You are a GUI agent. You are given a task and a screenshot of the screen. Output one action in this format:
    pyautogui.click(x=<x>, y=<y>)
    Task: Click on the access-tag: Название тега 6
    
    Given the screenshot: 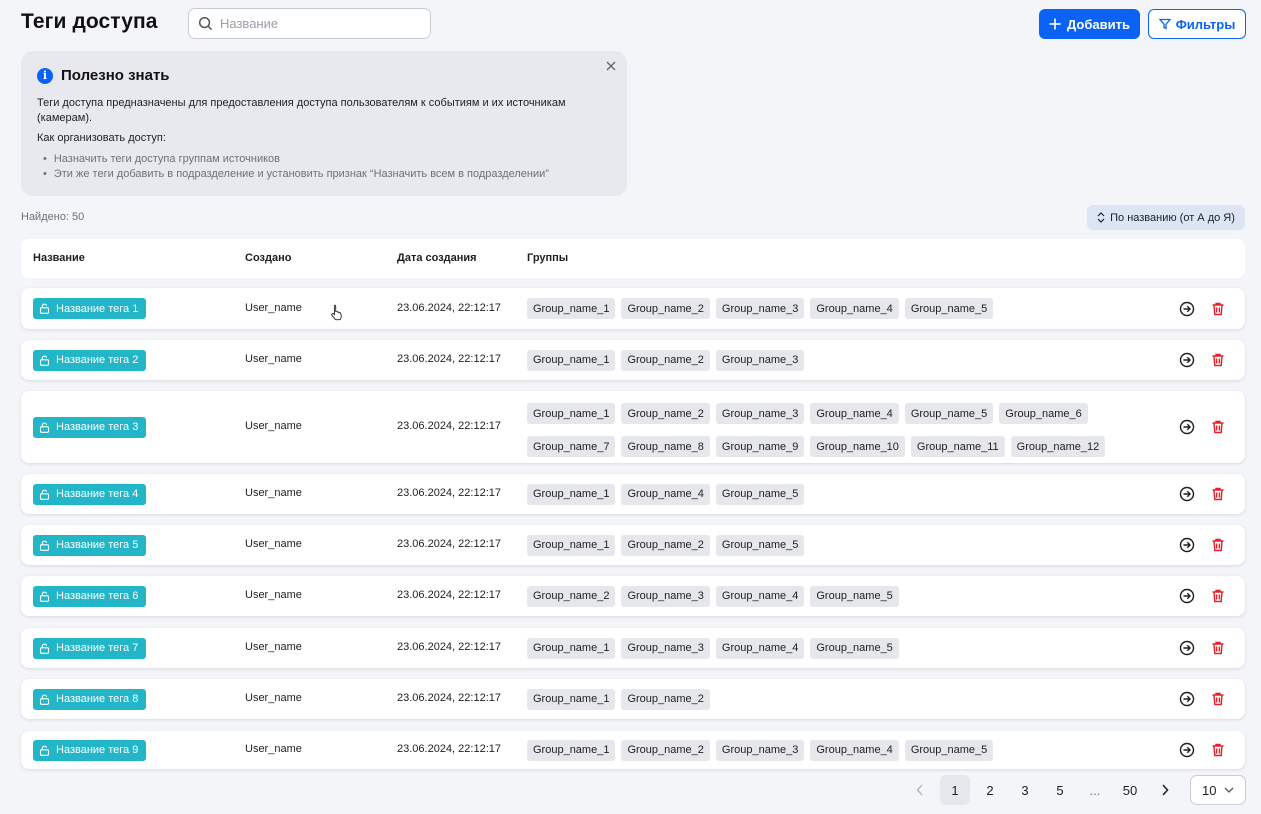 What is the action you would take?
    pyautogui.click(x=90, y=596)
    